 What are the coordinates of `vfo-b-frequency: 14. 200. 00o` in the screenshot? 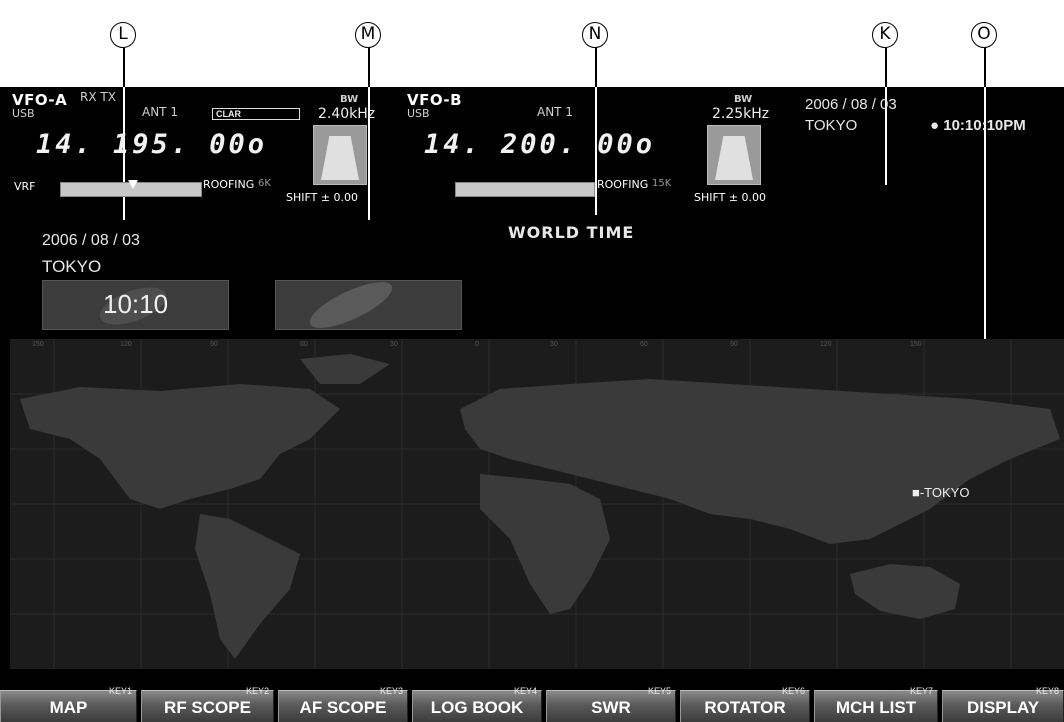 It's located at (539, 144).